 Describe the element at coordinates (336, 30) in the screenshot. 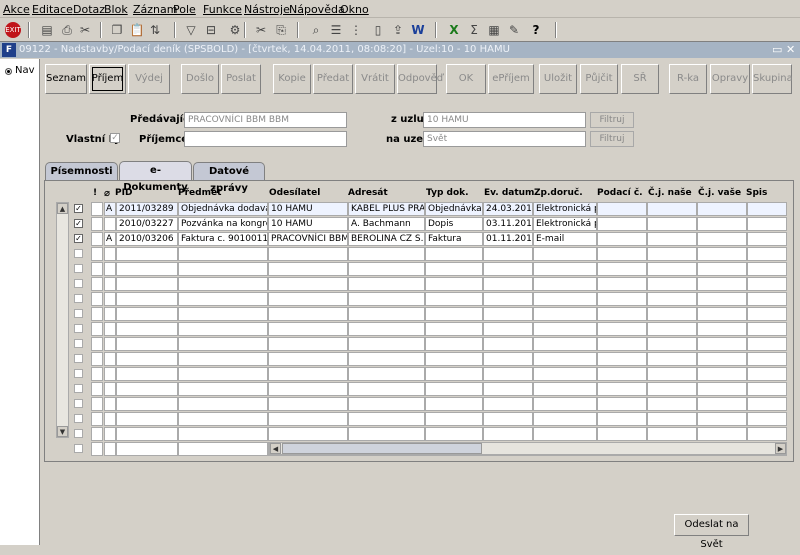

I see `list-icon: ☰` at that location.